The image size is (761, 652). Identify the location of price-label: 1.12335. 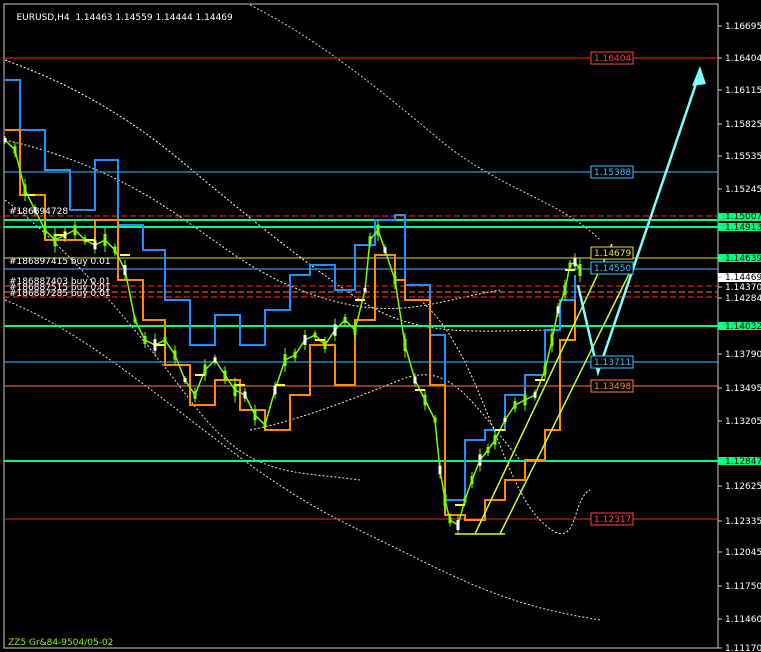
(743, 522).